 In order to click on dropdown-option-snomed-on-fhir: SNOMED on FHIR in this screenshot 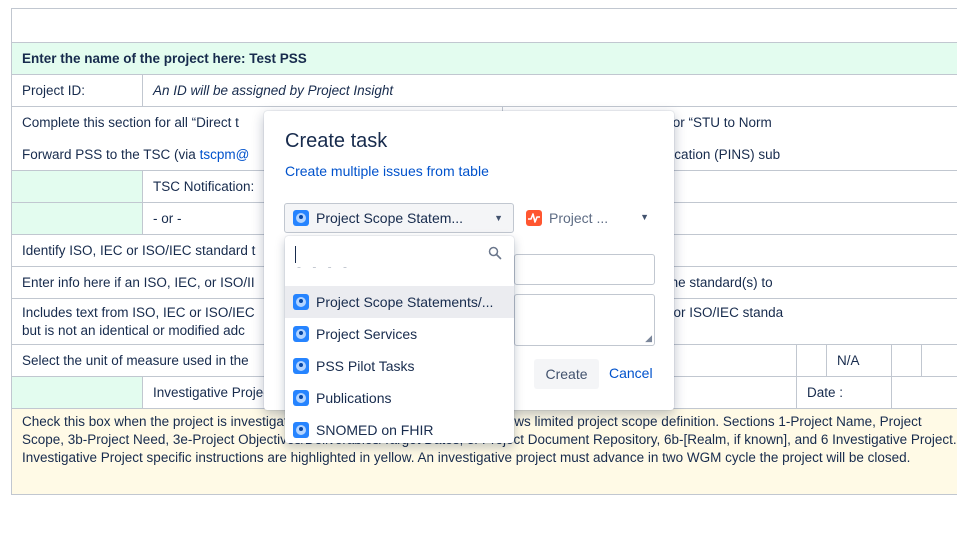, I will do `click(399, 428)`.